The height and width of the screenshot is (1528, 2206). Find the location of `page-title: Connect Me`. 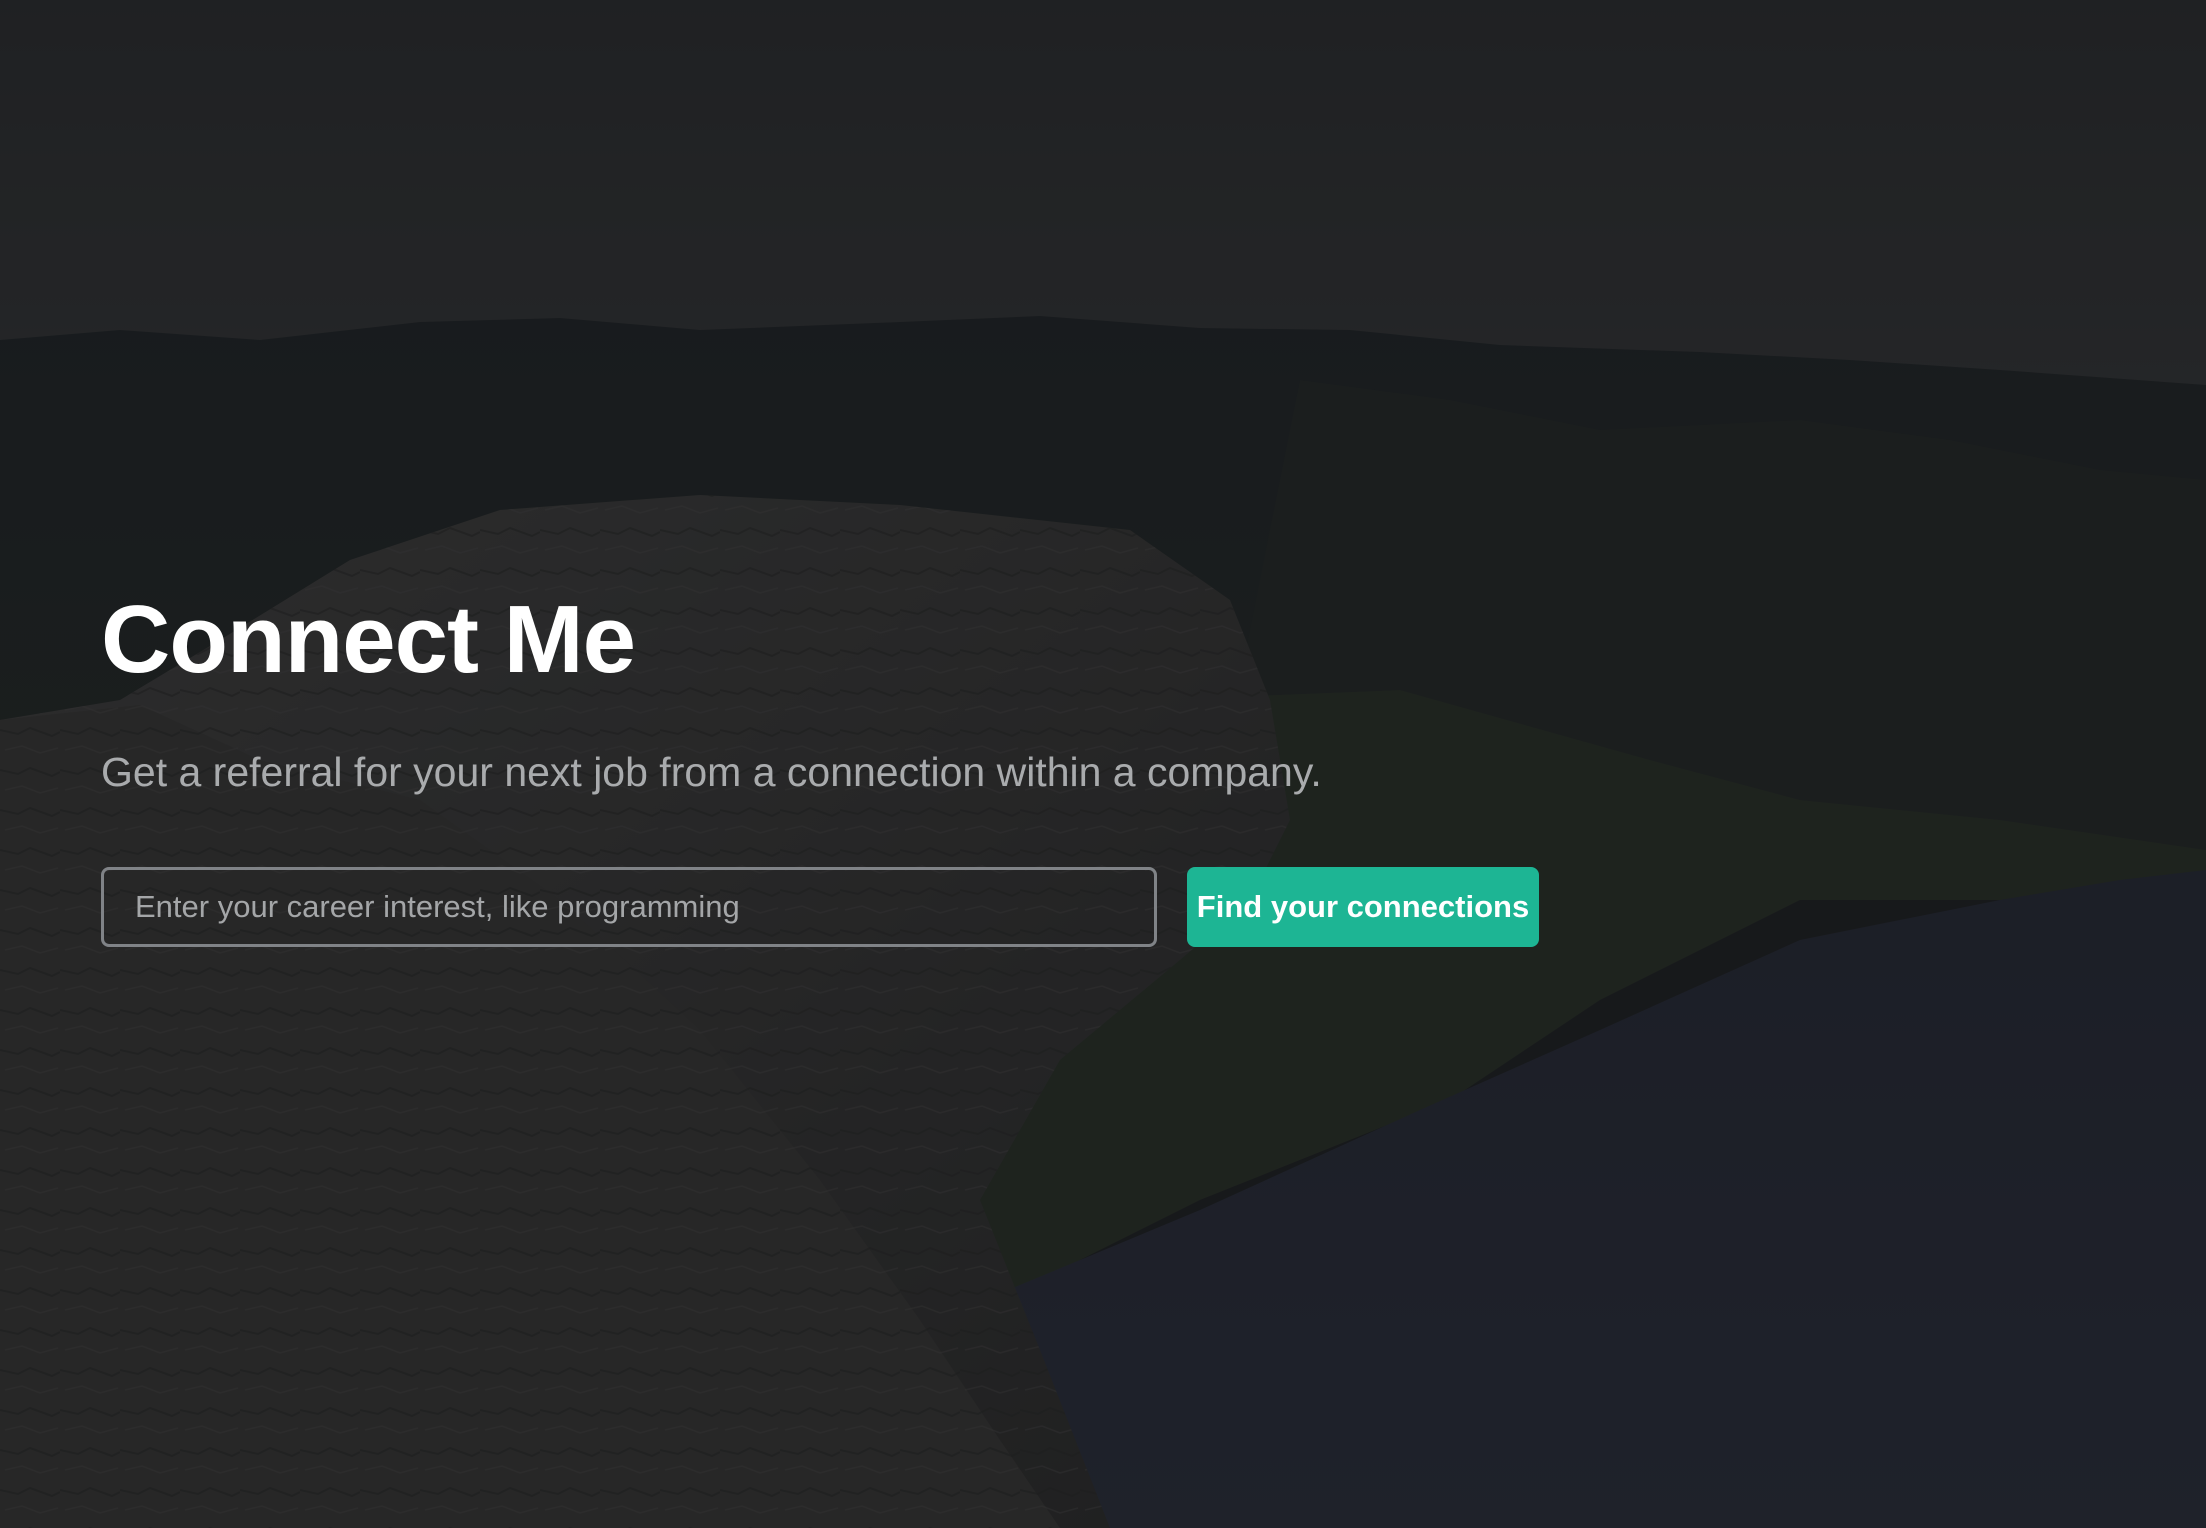

page-title: Connect Me is located at coordinates (368, 639).